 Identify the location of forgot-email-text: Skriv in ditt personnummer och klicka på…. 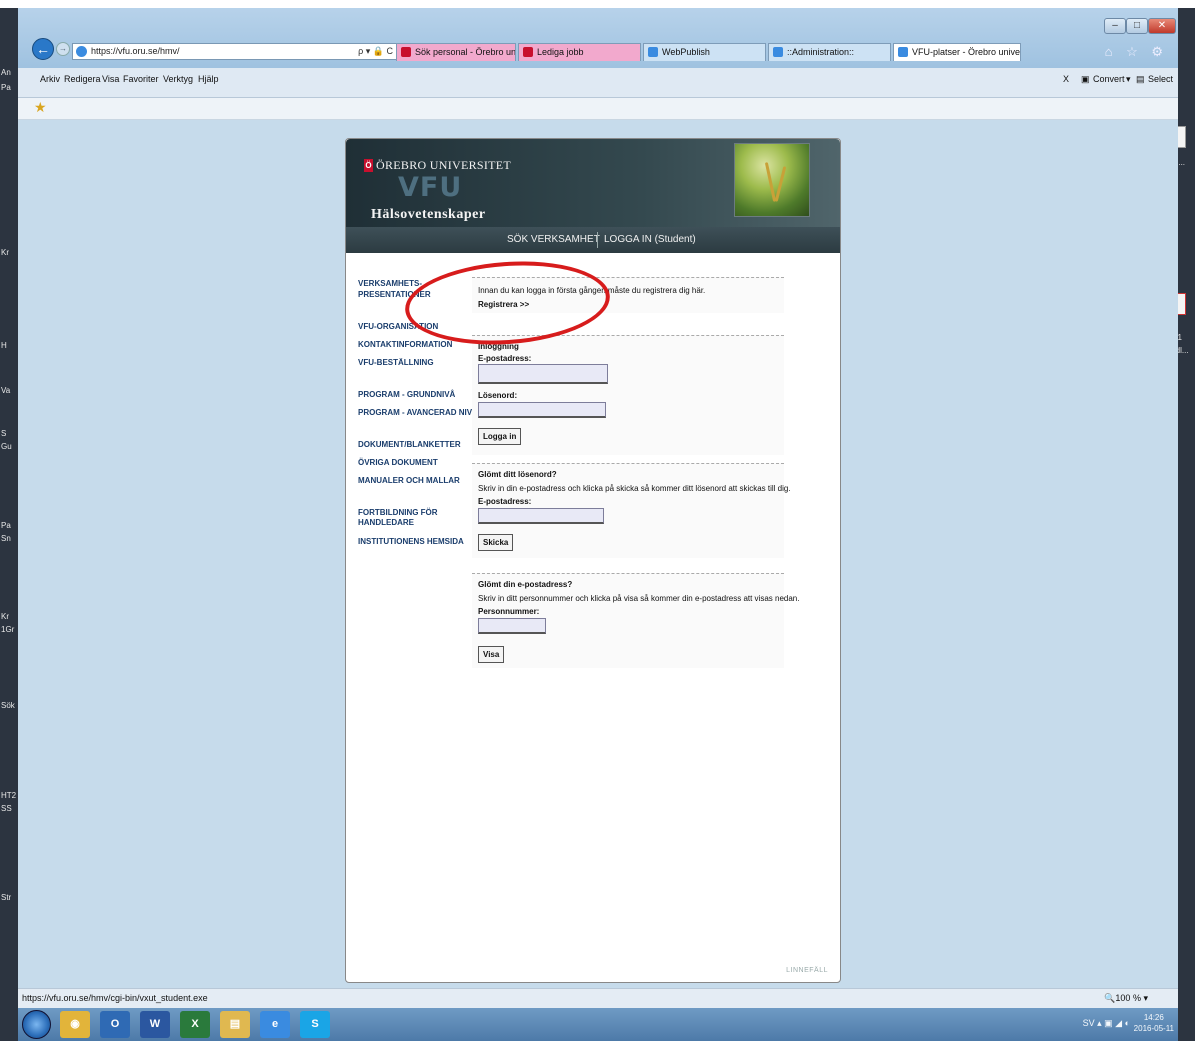
(639, 598).